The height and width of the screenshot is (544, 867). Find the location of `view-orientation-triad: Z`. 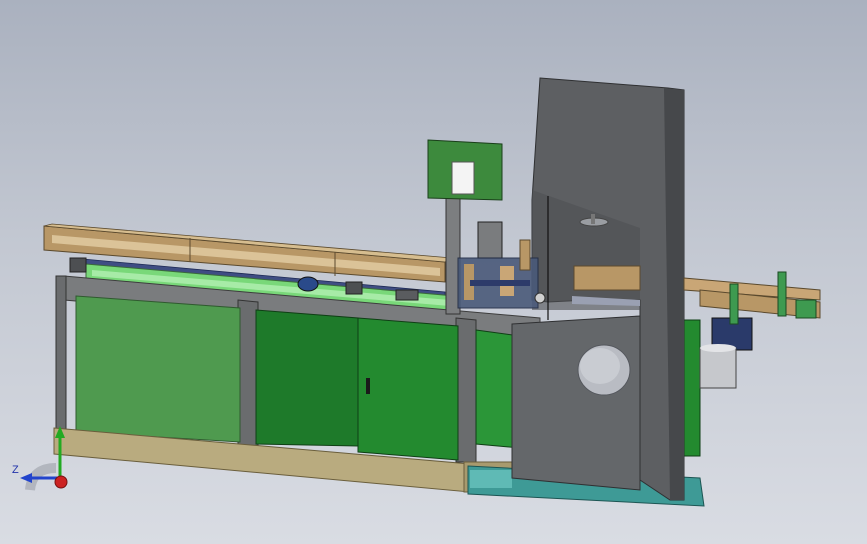

view-orientation-triad: Z is located at coordinates (48, 460).